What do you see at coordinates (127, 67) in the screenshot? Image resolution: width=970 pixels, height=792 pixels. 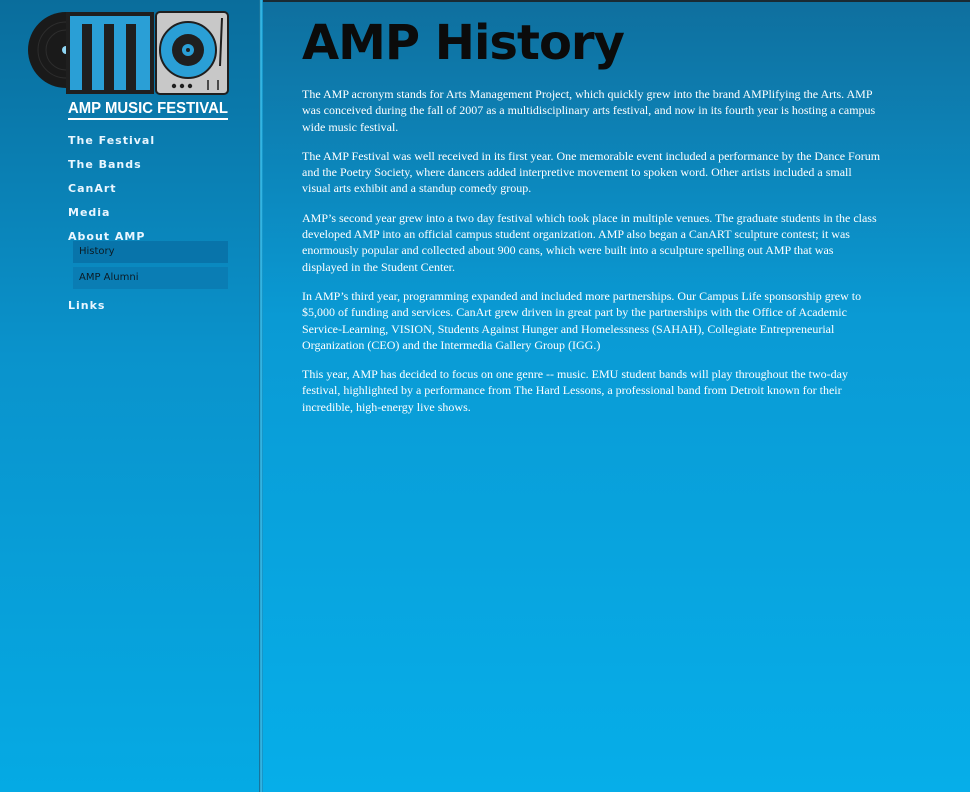 I see `amp-logo: AMP MUSIC FESTIVAL` at bounding box center [127, 67].